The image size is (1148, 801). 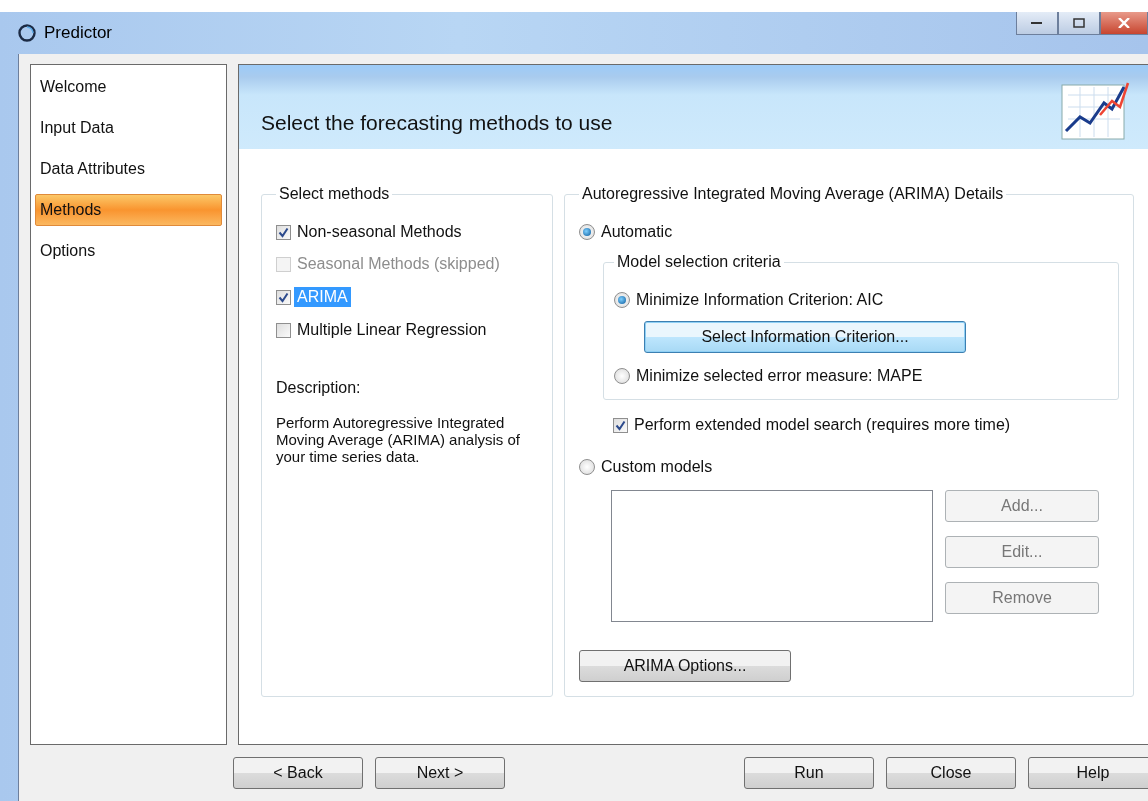 What do you see at coordinates (437, 123) in the screenshot?
I see `page-title: Select the forecasting methods to use` at bounding box center [437, 123].